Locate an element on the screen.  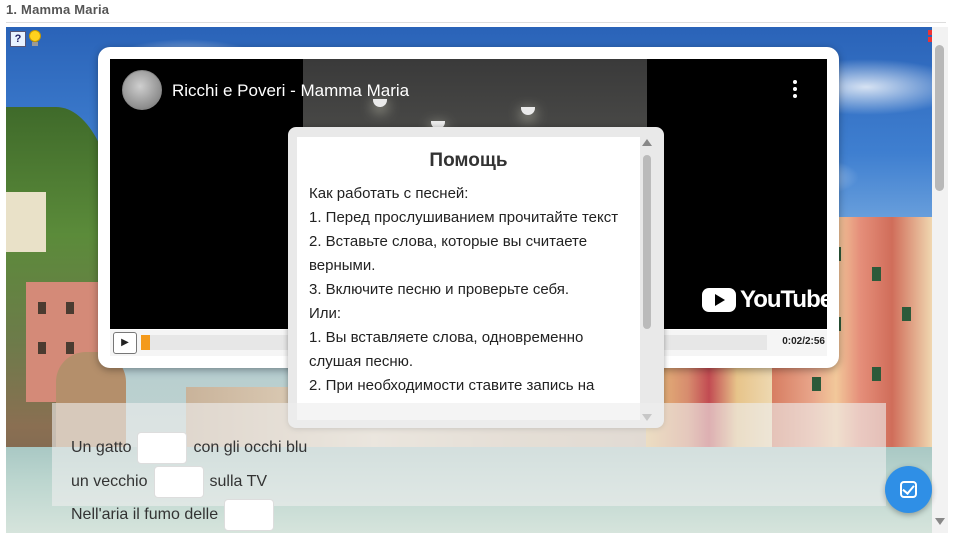
page-scrollbar is located at coordinates (940, 280).